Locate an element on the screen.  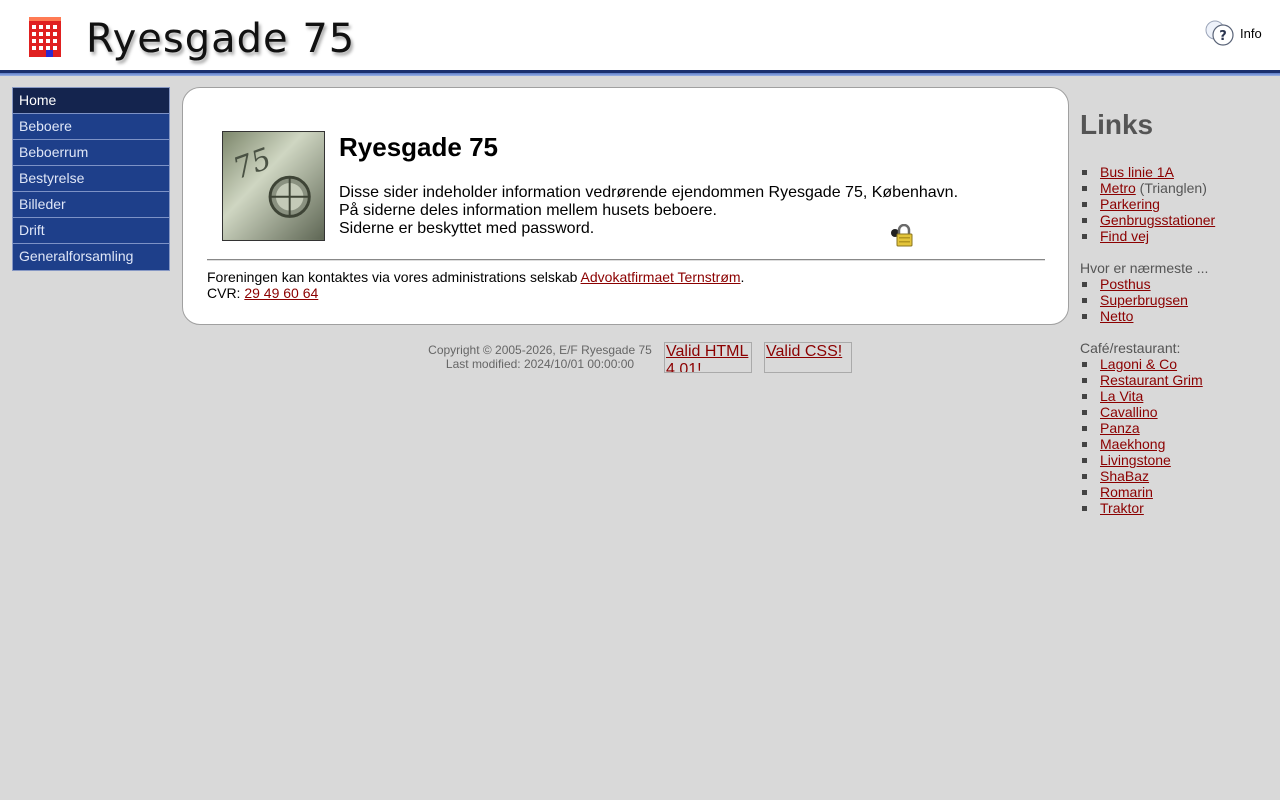
link-find-vej: Find vej is located at coordinates (1124, 236).